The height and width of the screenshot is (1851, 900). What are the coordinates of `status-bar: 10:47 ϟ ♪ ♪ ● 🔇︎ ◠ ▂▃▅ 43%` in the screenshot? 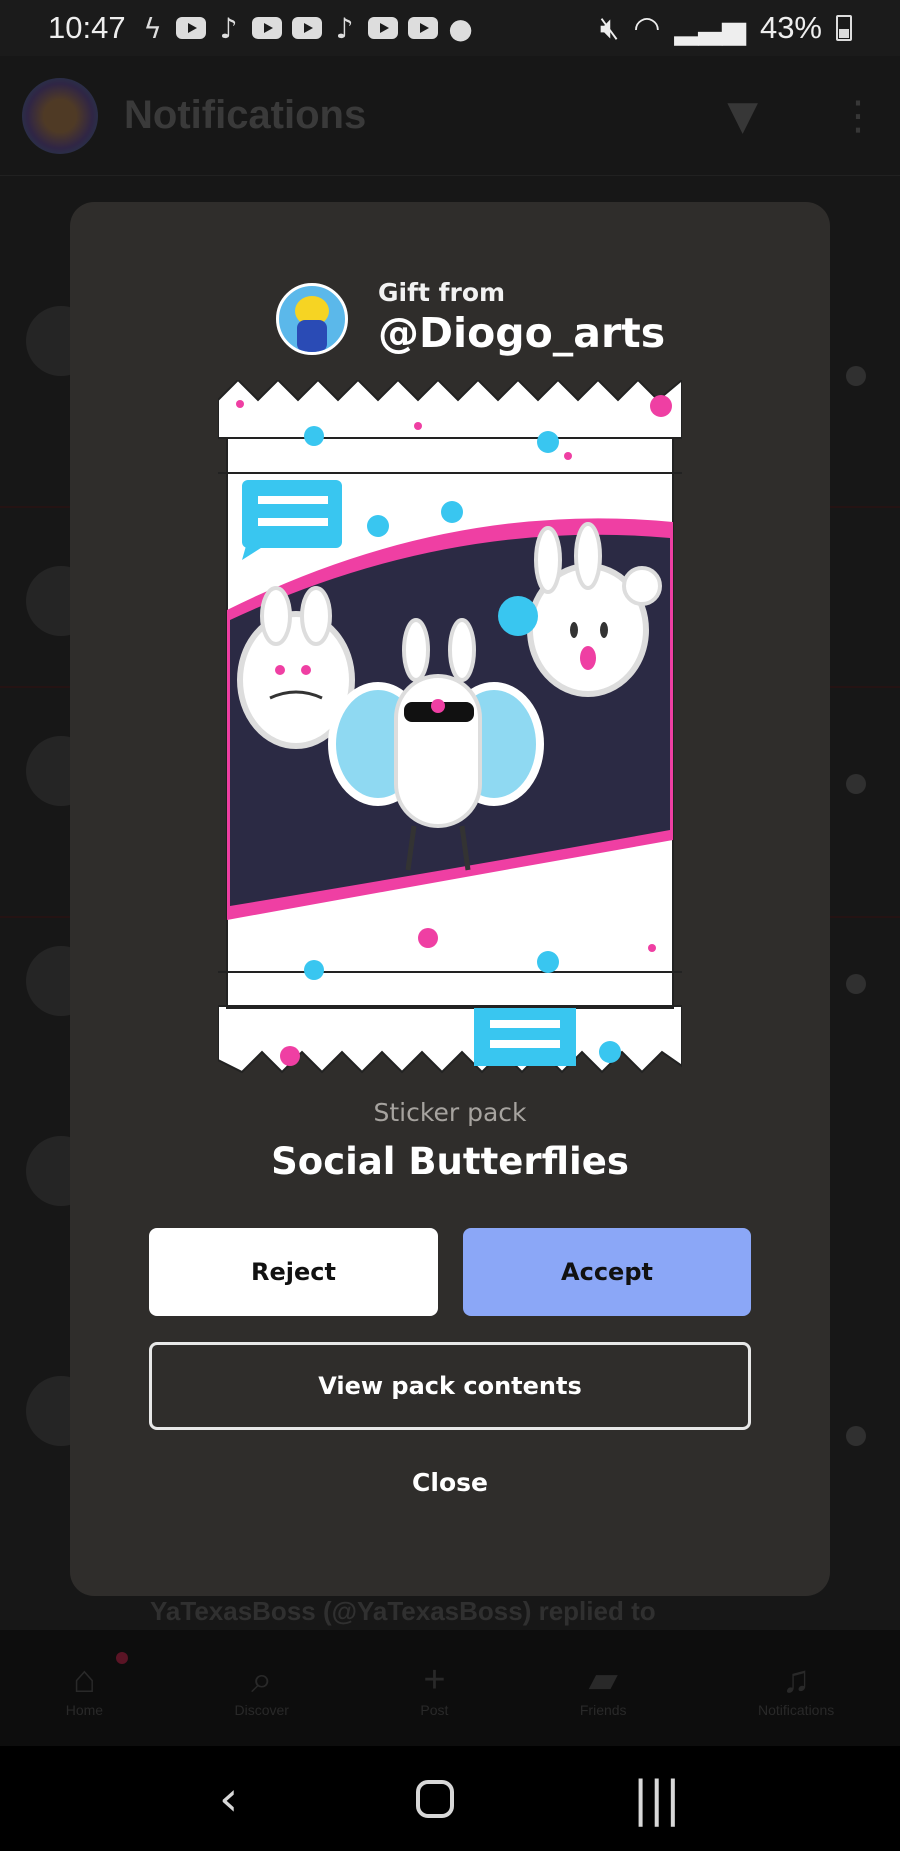 It's located at (450, 28).